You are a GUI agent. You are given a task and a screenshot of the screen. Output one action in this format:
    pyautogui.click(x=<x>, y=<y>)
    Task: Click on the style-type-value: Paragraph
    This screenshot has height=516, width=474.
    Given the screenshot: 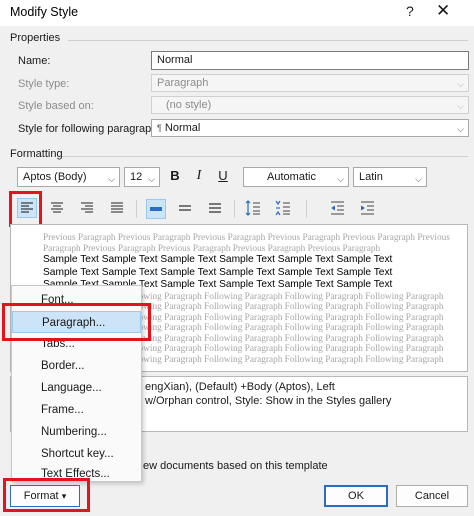 What is the action you would take?
    pyautogui.click(x=183, y=83)
    